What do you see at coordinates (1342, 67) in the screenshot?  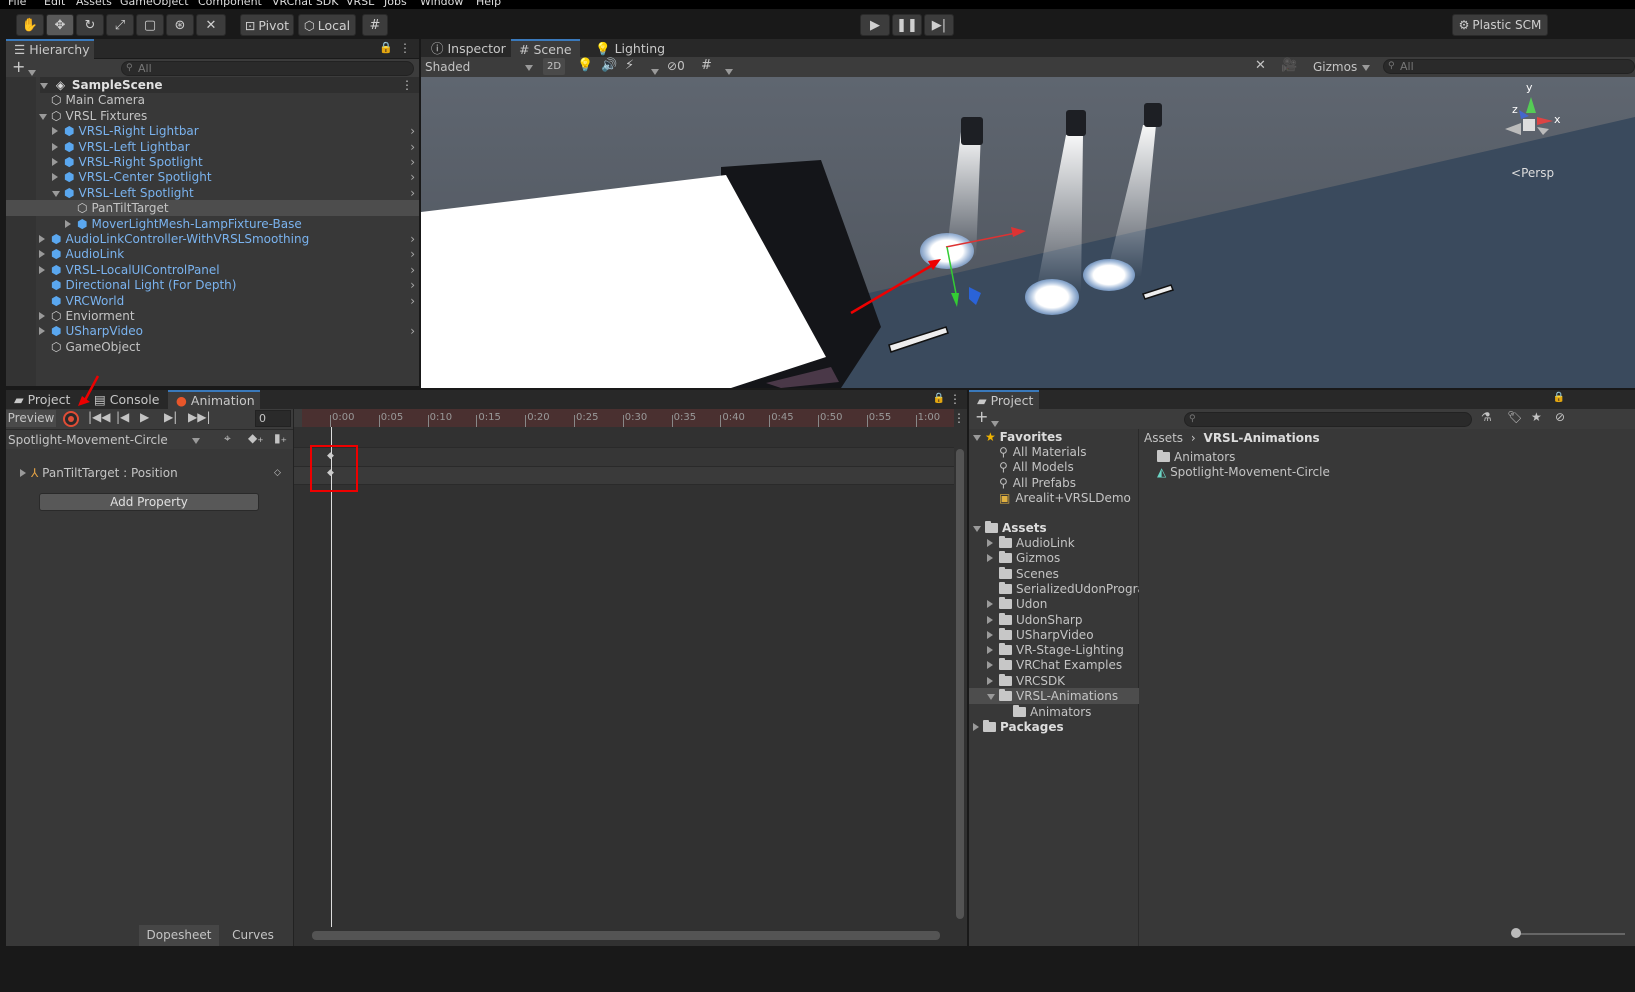 I see `gizmos-dropdown: Gizmos` at bounding box center [1342, 67].